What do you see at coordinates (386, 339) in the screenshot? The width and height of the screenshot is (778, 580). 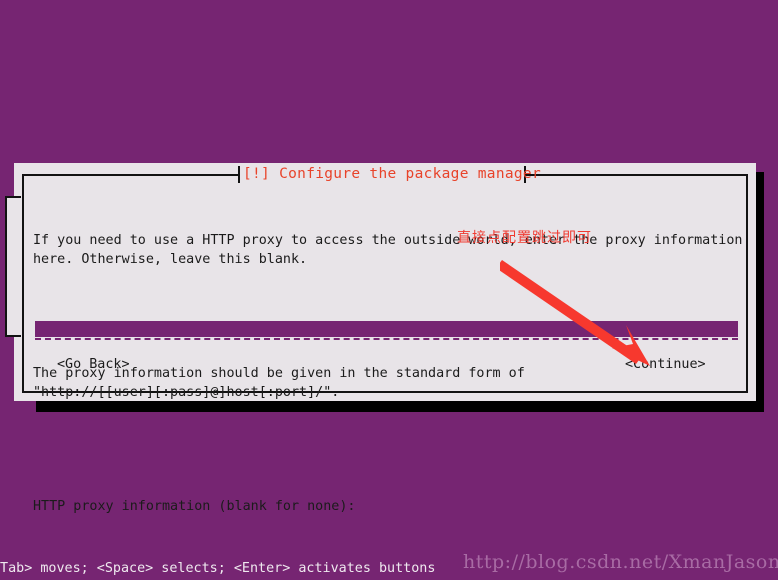 I see `proxy-input-underline` at bounding box center [386, 339].